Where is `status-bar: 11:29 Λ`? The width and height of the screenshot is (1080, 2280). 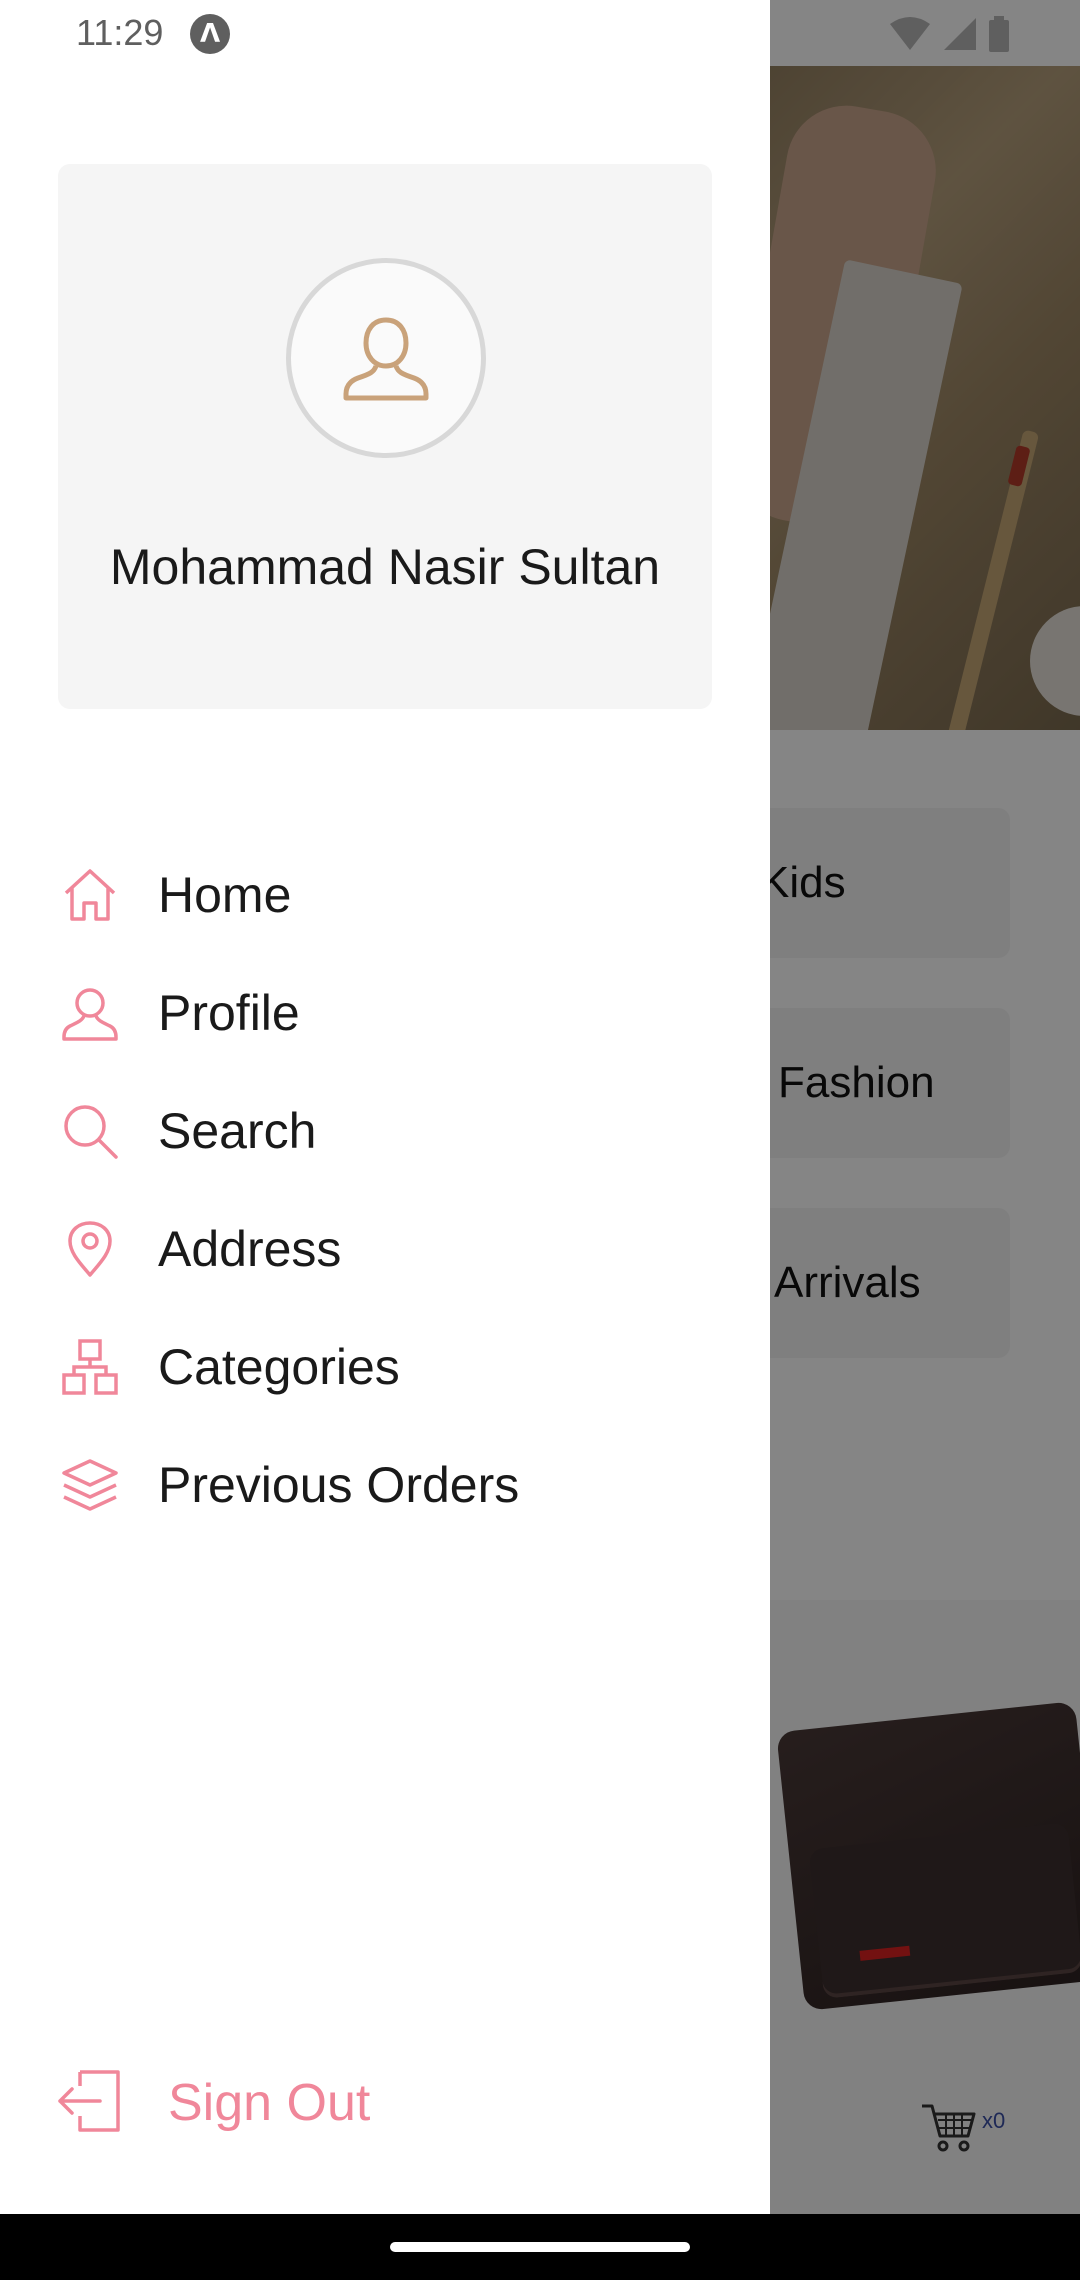
status-bar: 11:29 Λ is located at coordinates (540, 33).